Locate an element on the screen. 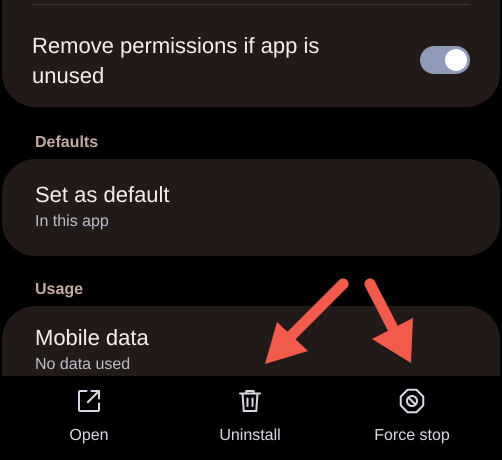  stop-icon is located at coordinates (412, 401).